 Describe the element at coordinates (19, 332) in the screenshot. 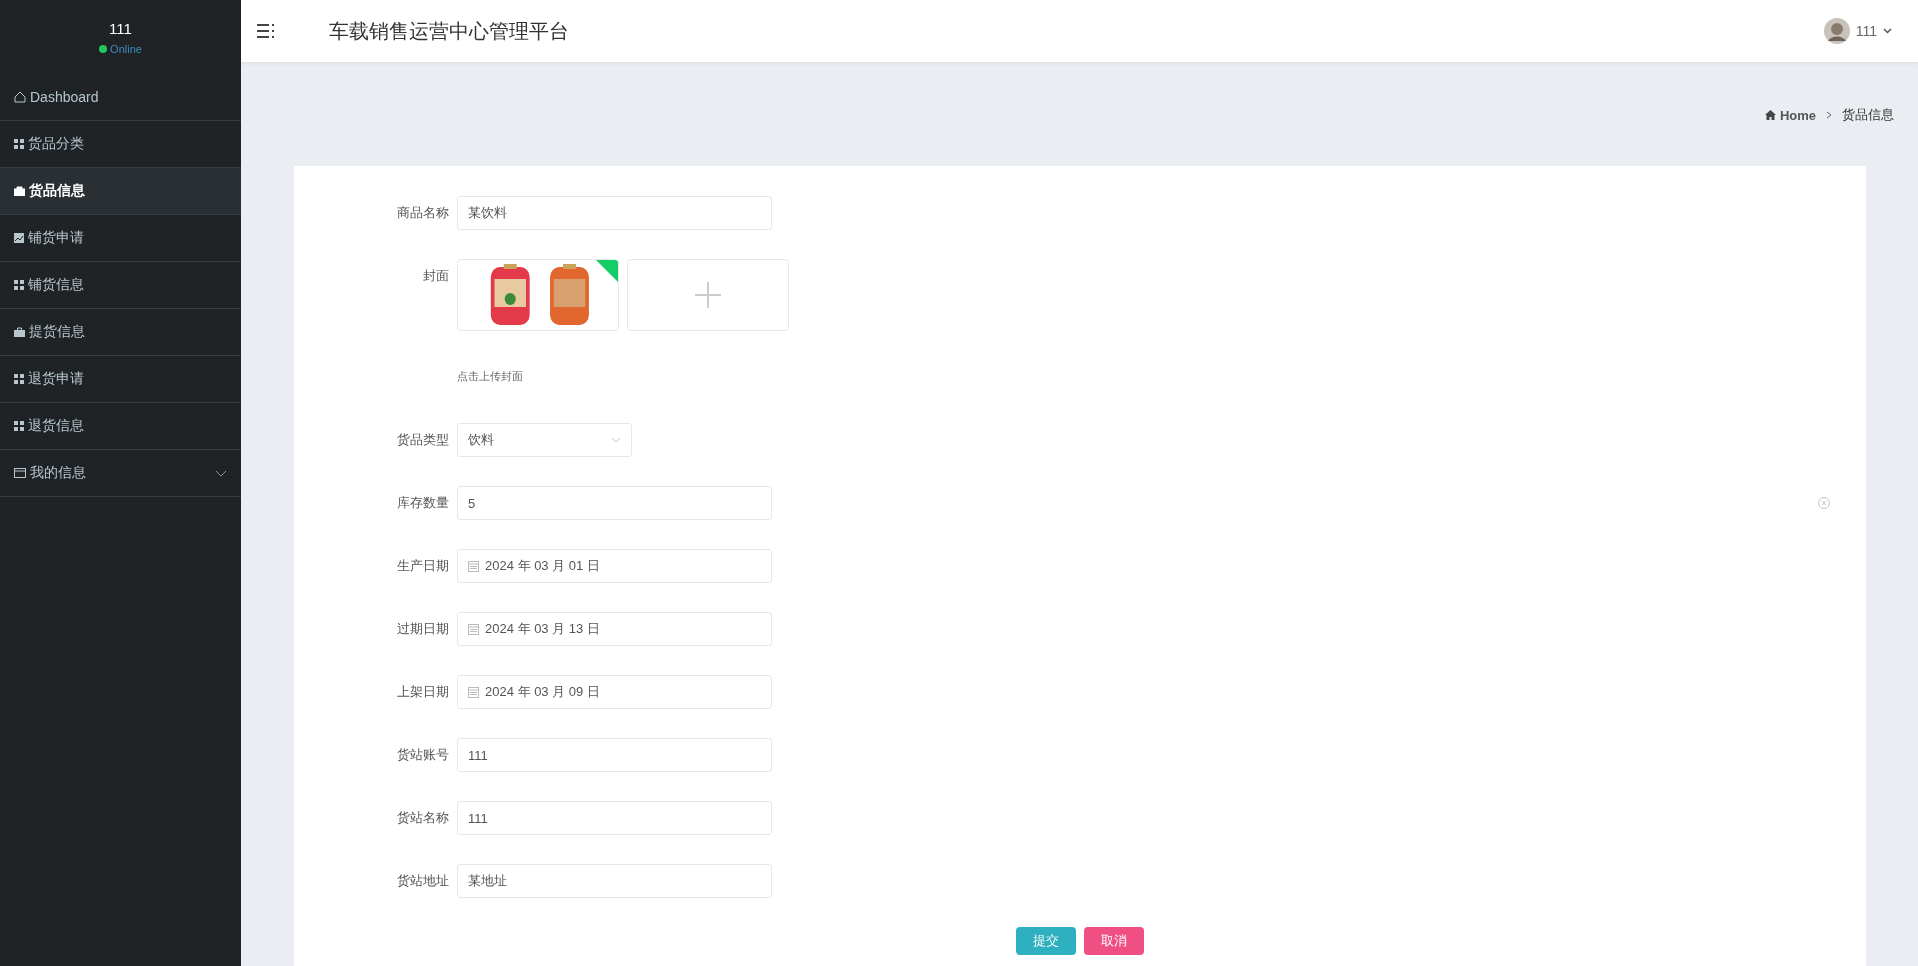

I see `briefcase-icon` at that location.